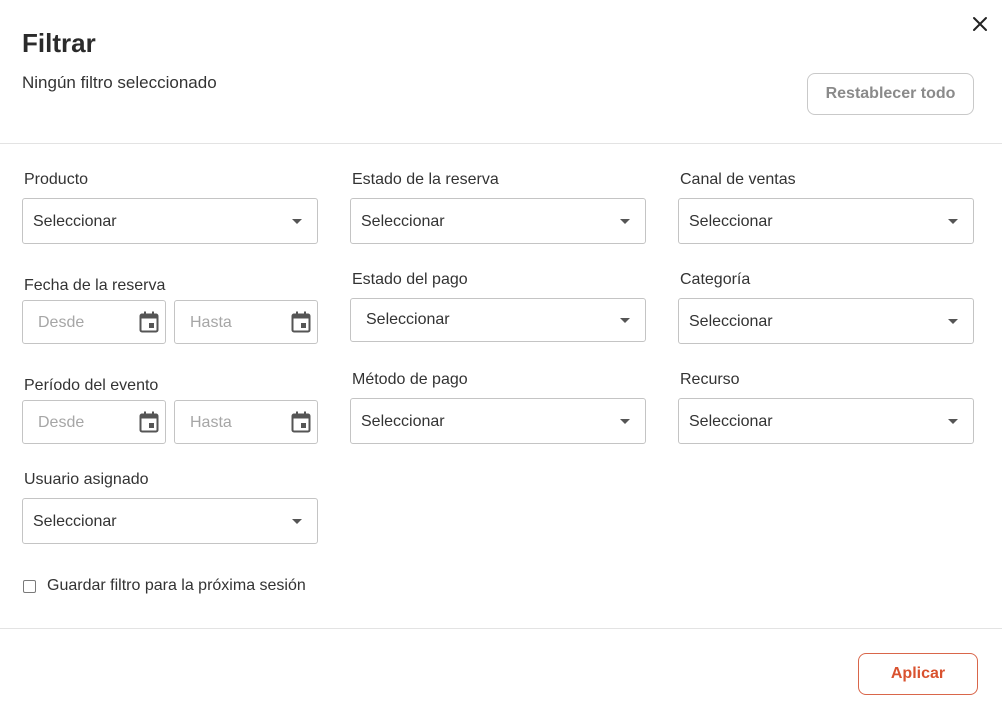 Image resolution: width=1002 pixels, height=709 pixels. Describe the element at coordinates (731, 321) in the screenshot. I see `categoria-select-value: Seleccionar` at that location.